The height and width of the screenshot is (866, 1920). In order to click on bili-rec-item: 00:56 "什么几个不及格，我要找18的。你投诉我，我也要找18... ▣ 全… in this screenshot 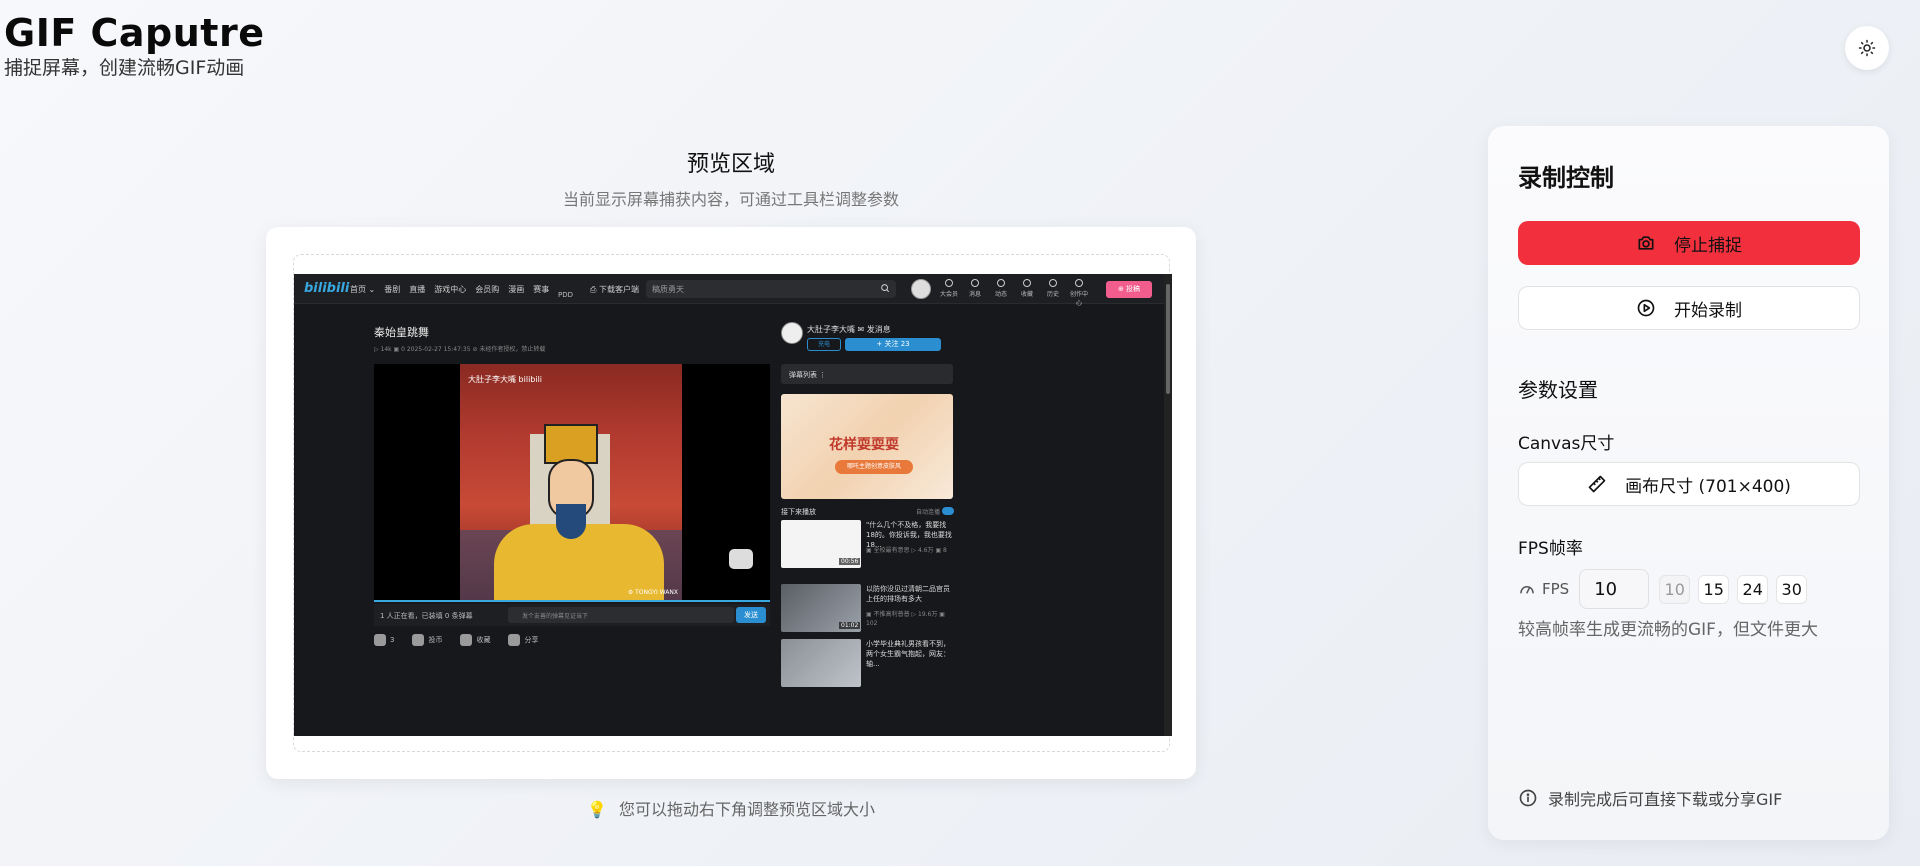, I will do `click(867, 545)`.